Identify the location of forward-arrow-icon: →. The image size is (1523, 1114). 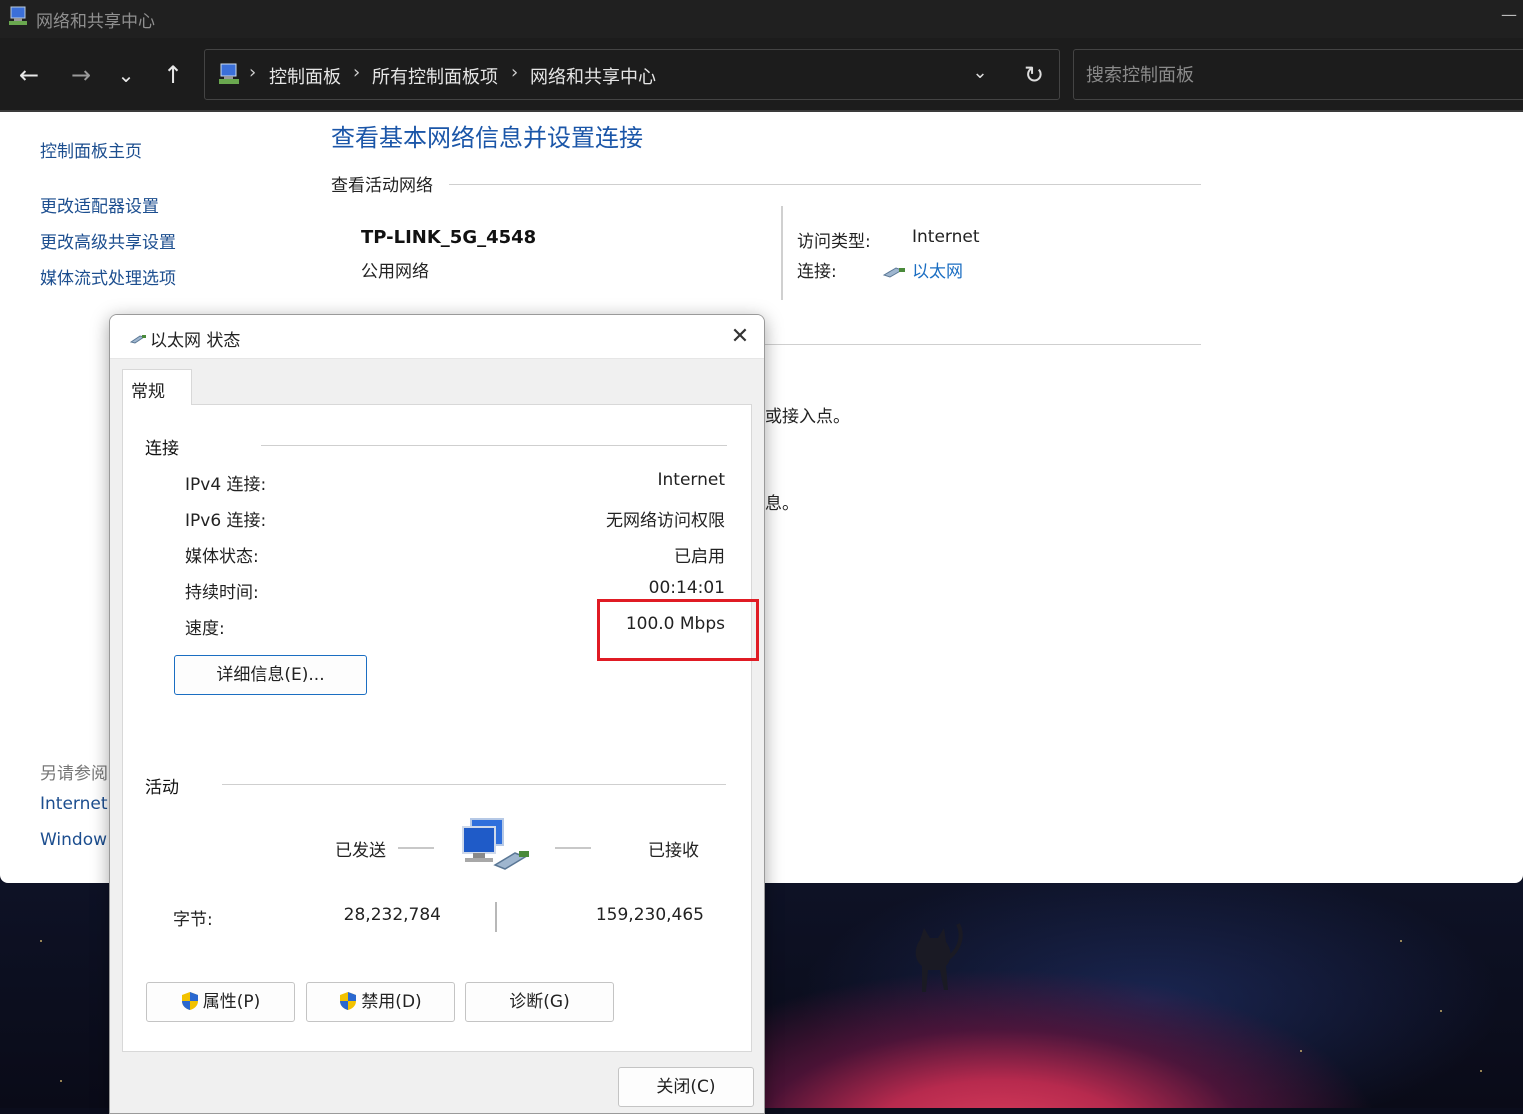
(81, 75).